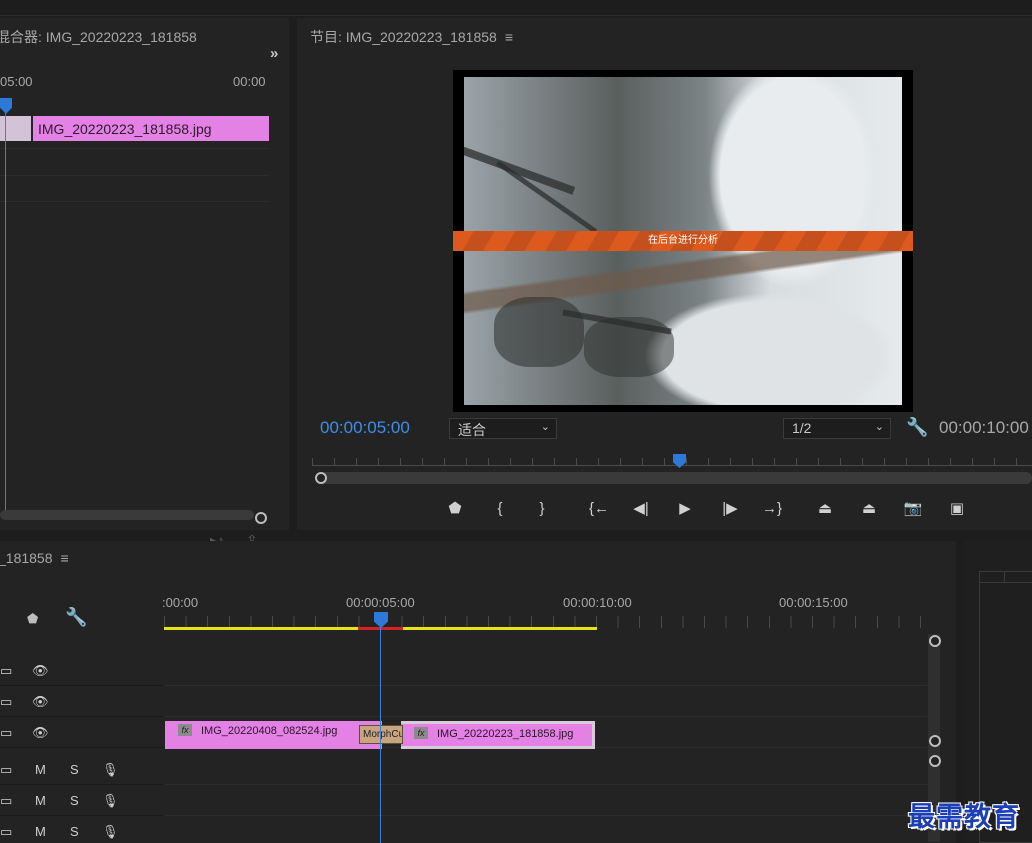 The image size is (1032, 843). I want to click on source-clip: IMG_20220223_181858.jpg, so click(151, 128).